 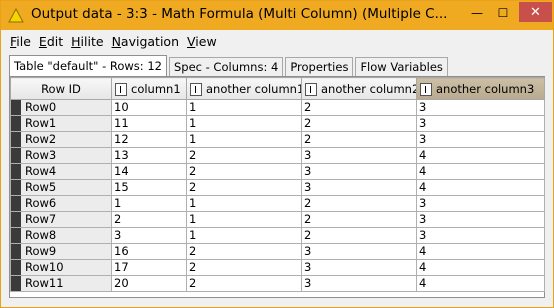 I want to click on menu-hilite: Hilite, so click(x=87, y=41).